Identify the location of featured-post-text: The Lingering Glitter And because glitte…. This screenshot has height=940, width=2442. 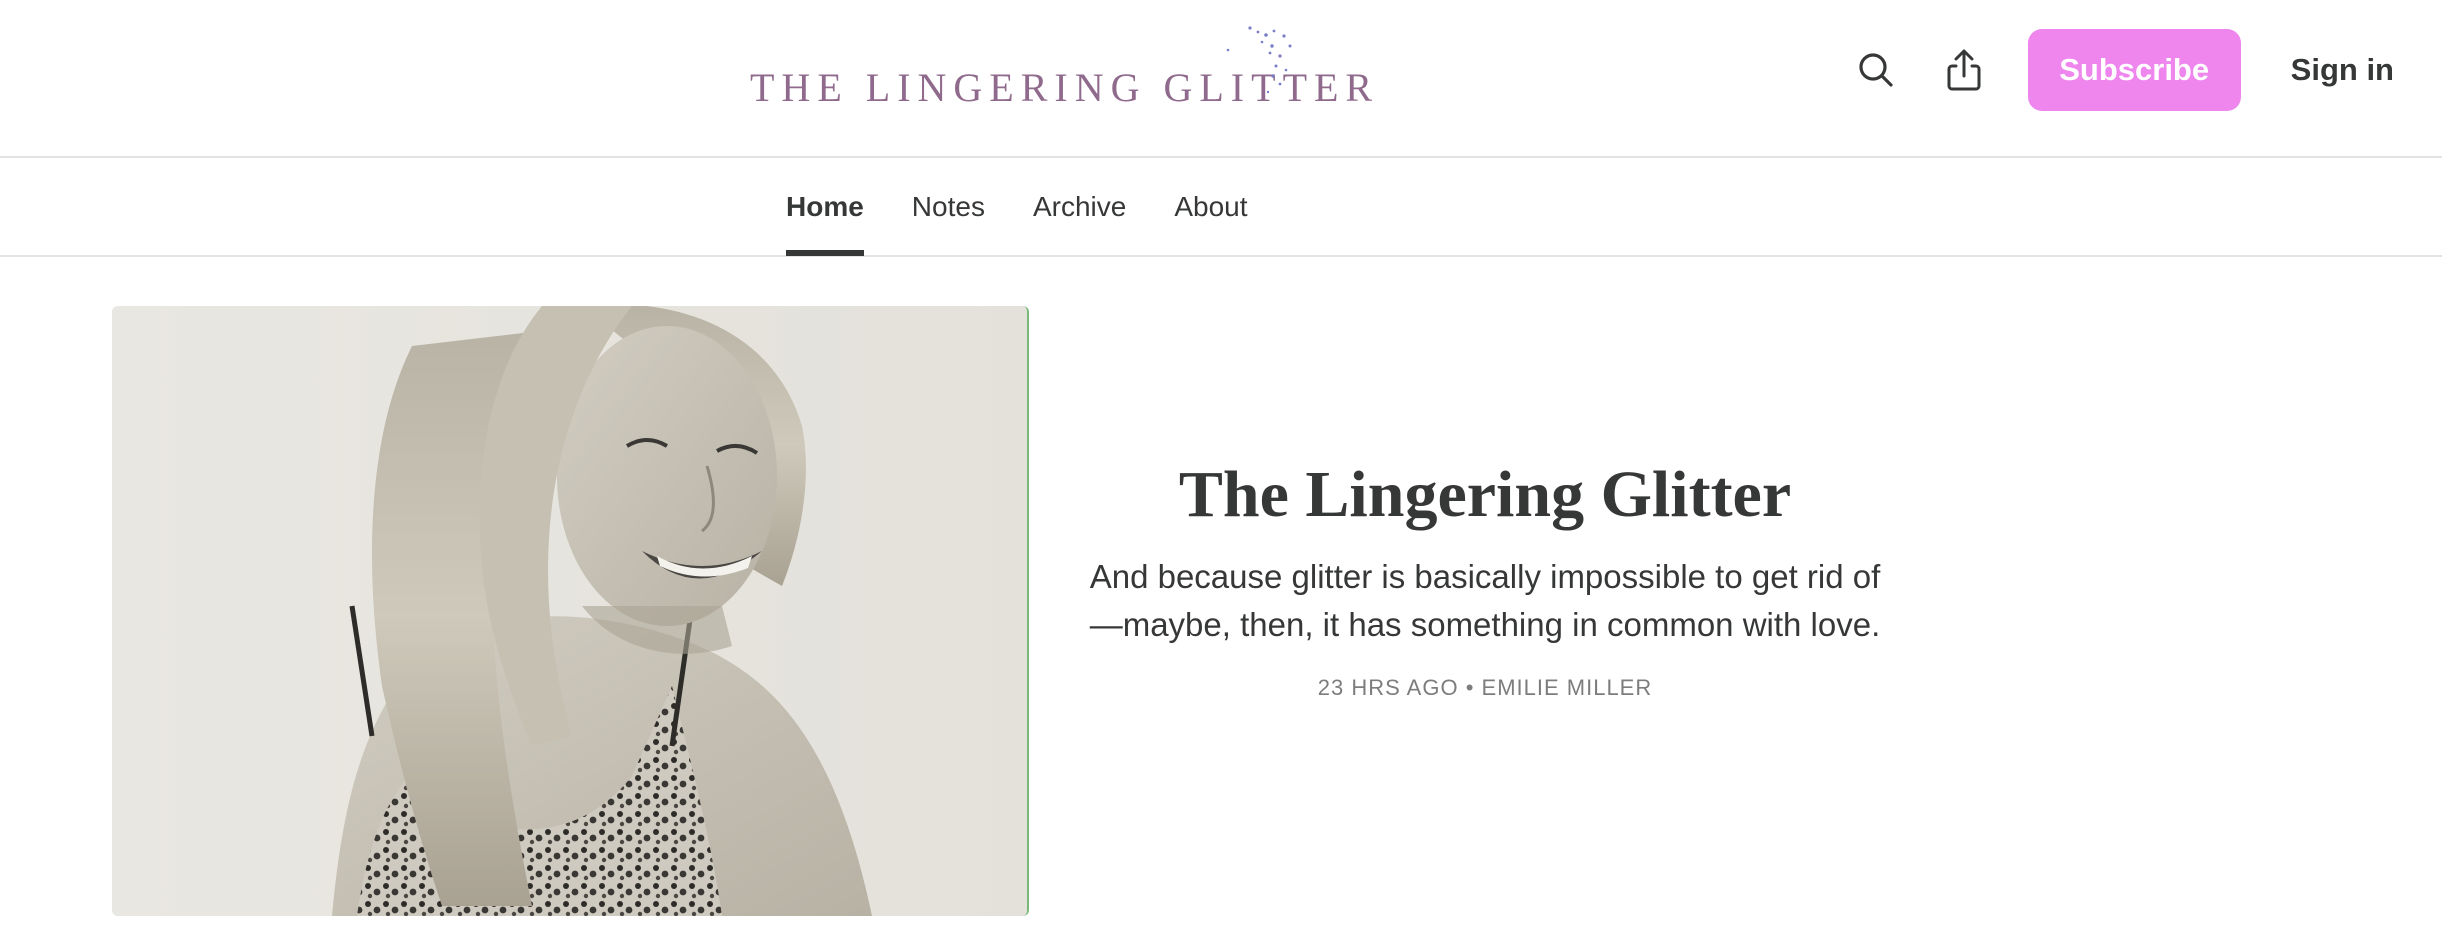
(1485, 578).